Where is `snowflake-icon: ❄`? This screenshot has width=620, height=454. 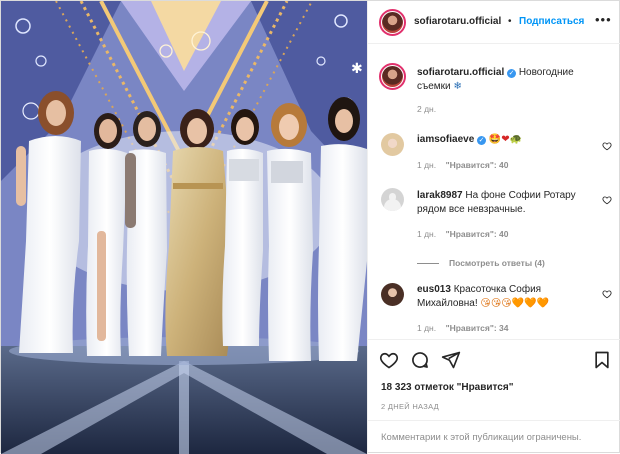
snowflake-icon: ❄ is located at coordinates (457, 86).